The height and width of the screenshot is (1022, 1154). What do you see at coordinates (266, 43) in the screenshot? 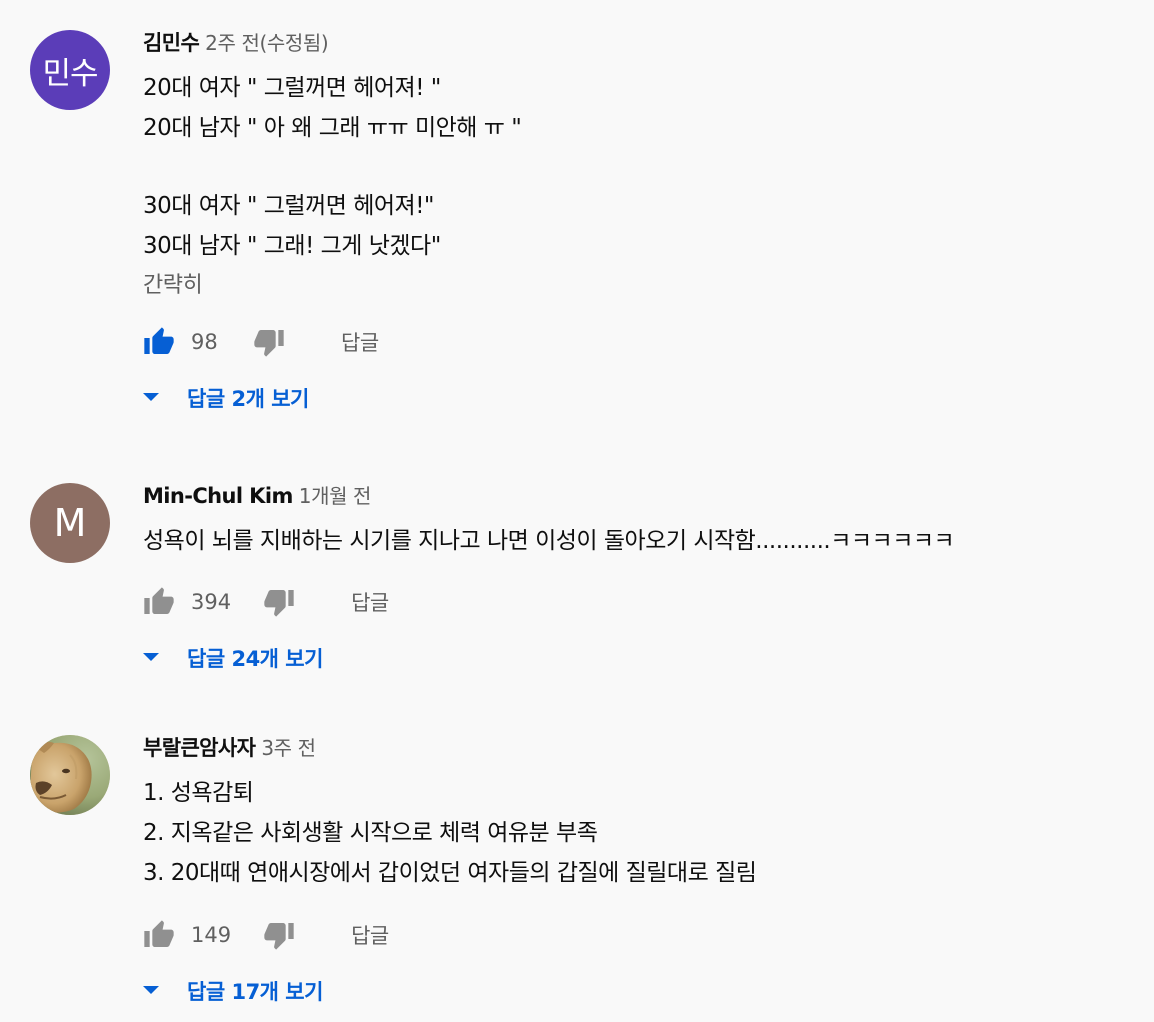
I see `comment-time: 2주 전(수정됨)` at bounding box center [266, 43].